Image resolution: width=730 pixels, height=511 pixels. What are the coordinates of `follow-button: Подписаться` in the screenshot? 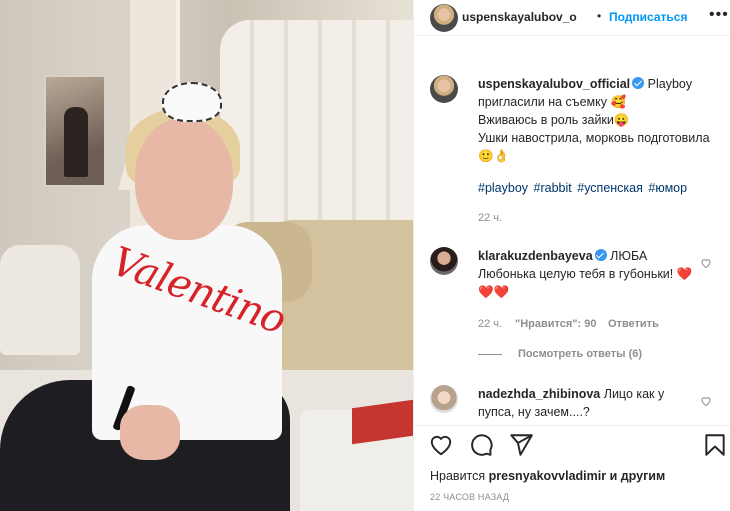 It's located at (648, 17).